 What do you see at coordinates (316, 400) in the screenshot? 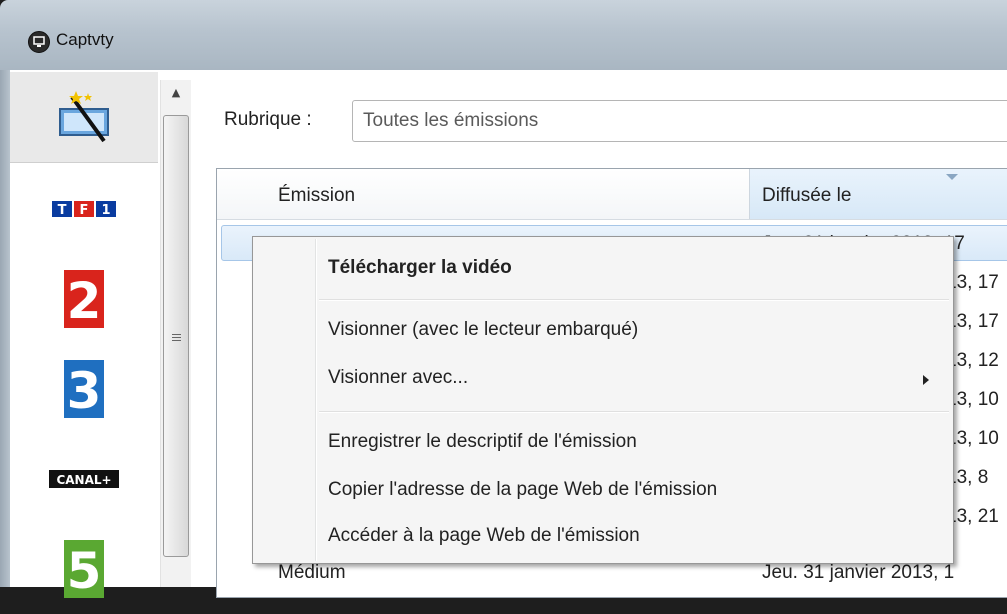
I see `menu-icon-gutter` at bounding box center [316, 400].